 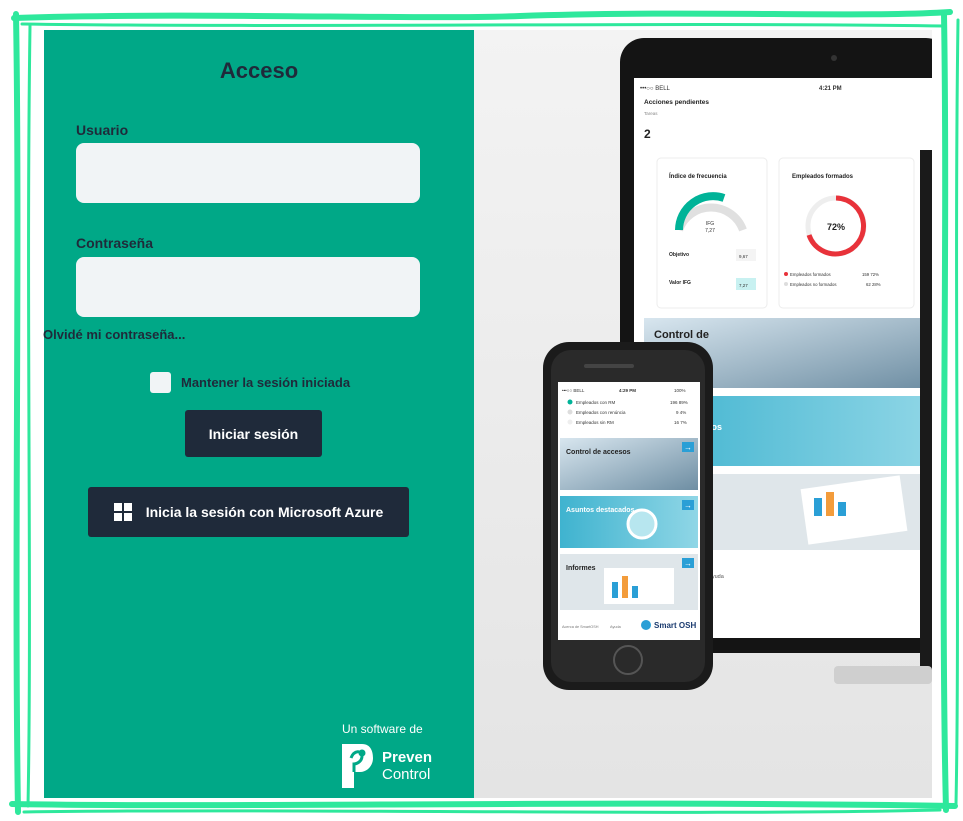 I want to click on phone-battery: 100%, so click(x=680, y=390).